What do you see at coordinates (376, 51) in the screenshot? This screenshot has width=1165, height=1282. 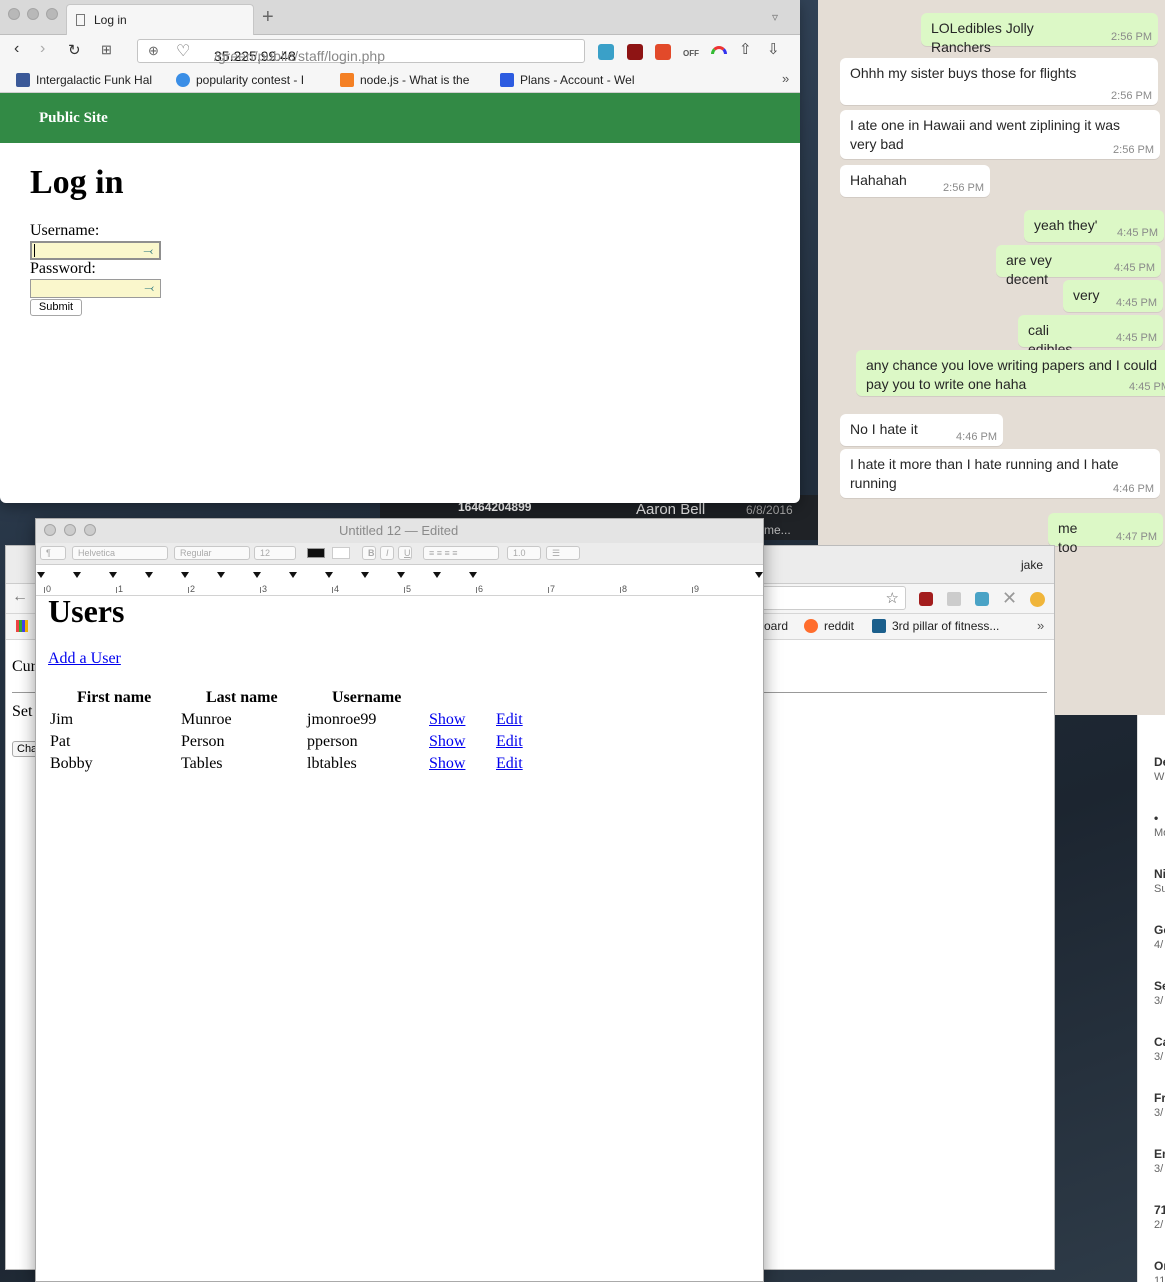 I see `heart-icon: ♡` at bounding box center [376, 51].